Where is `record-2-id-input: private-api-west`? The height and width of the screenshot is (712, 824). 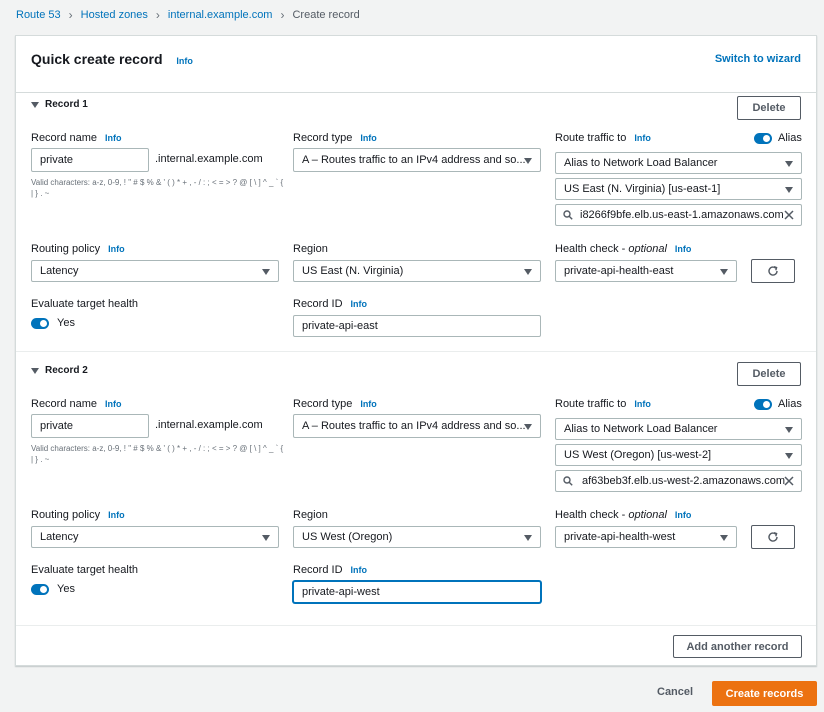
record-2-id-input: private-api-west is located at coordinates (417, 592).